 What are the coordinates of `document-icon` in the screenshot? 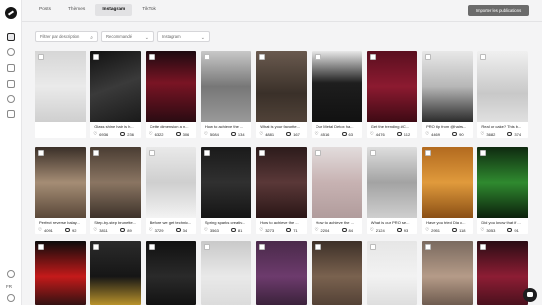 It's located at (11, 114).